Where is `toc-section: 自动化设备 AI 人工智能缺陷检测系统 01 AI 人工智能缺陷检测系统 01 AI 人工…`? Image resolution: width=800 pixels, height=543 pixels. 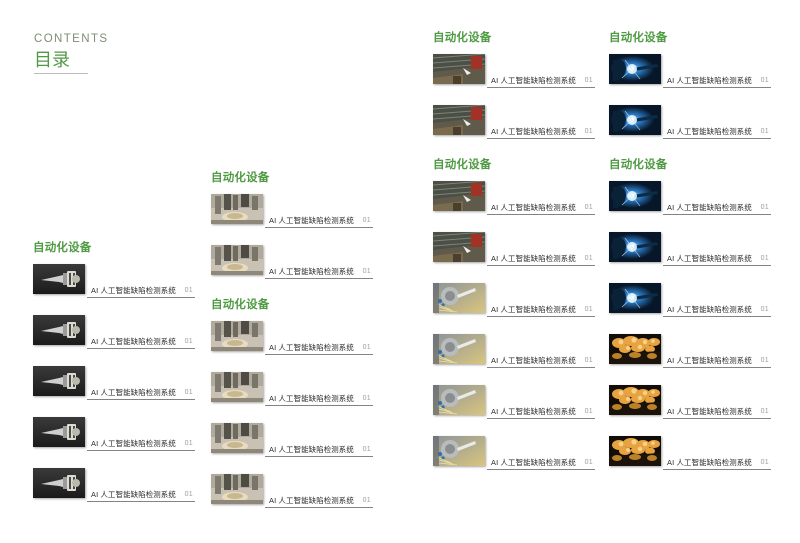 toc-section: 自动化设备 AI 人工智能缺陷检测系统 01 AI 人工智能缺陷检测系统 01 AI 人工… is located at coordinates (114, 374).